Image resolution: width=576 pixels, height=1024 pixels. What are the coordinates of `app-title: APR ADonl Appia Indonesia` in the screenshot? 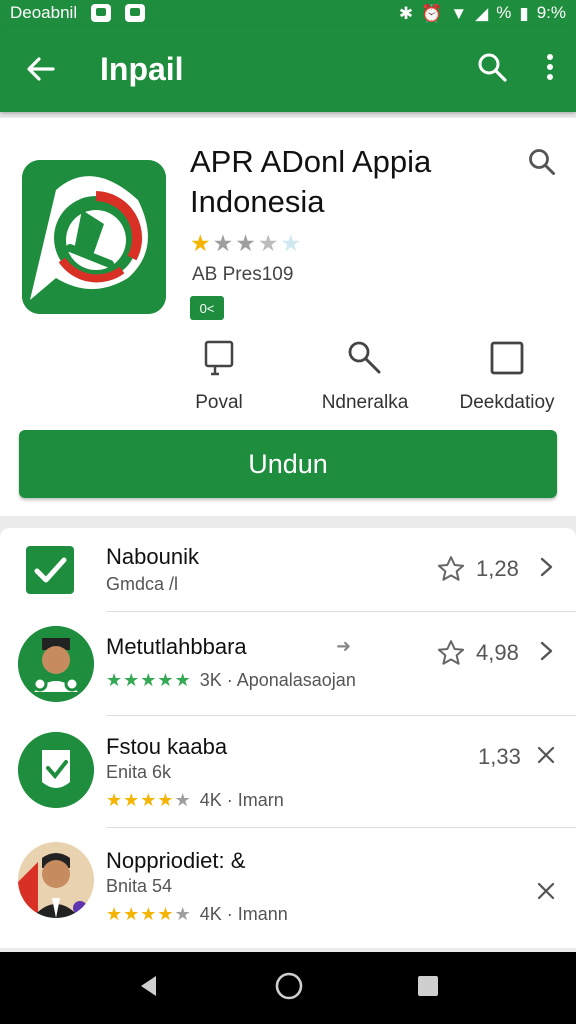 It's located at (311, 181).